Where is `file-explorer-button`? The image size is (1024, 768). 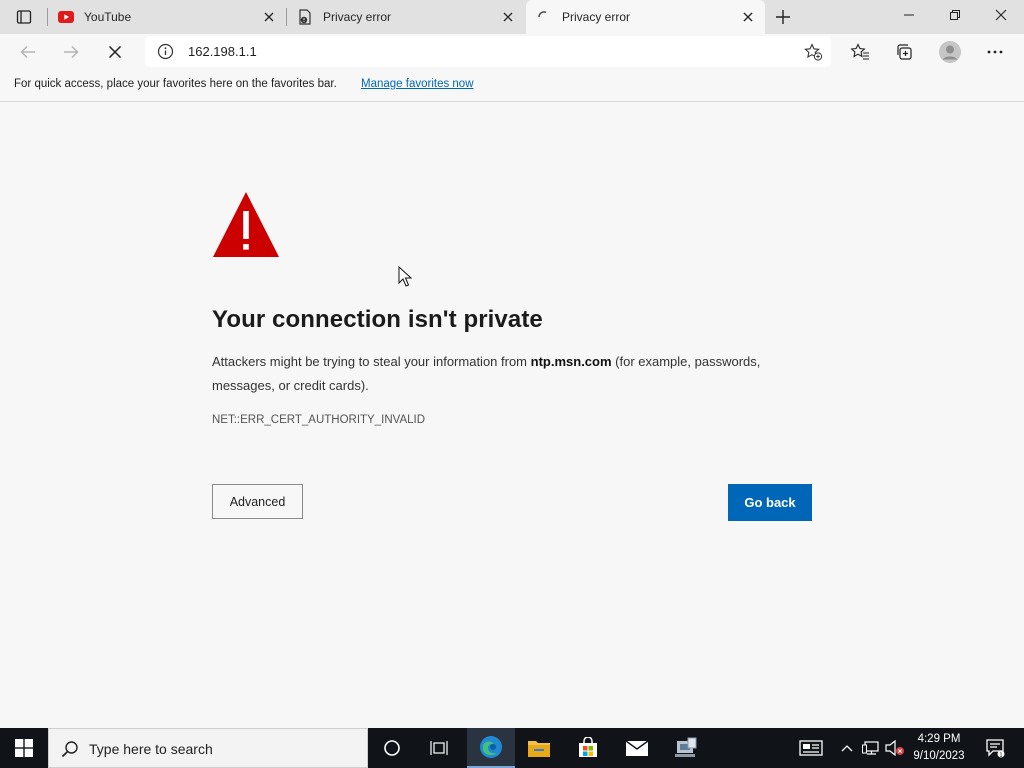
file-explorer-button is located at coordinates (539, 748).